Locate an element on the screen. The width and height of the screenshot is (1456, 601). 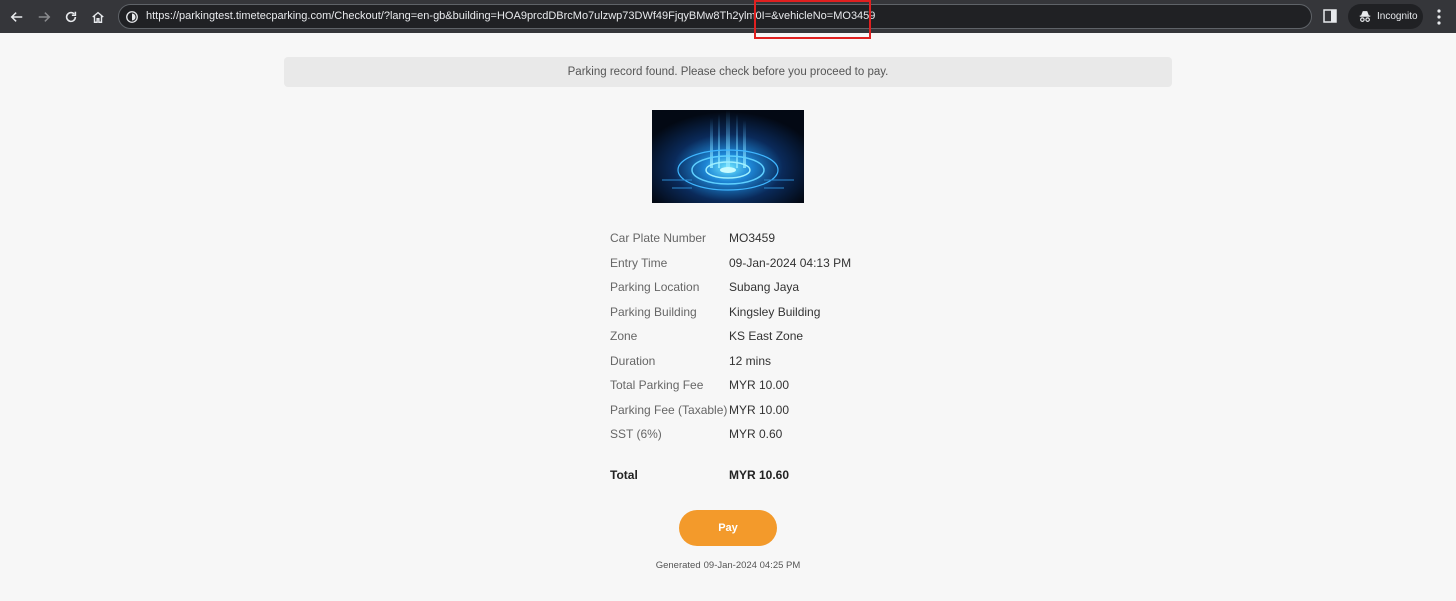
detail-row: Total Parking Fee MYR 10.00 is located at coordinates (699, 388).